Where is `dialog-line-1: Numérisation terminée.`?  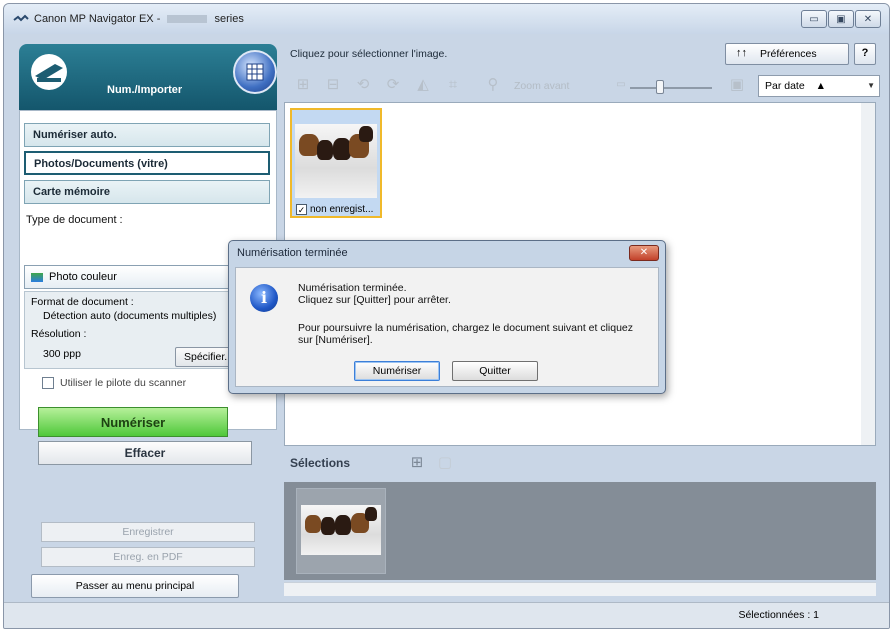
dialog-line-1: Numérisation terminée. is located at coordinates (352, 288).